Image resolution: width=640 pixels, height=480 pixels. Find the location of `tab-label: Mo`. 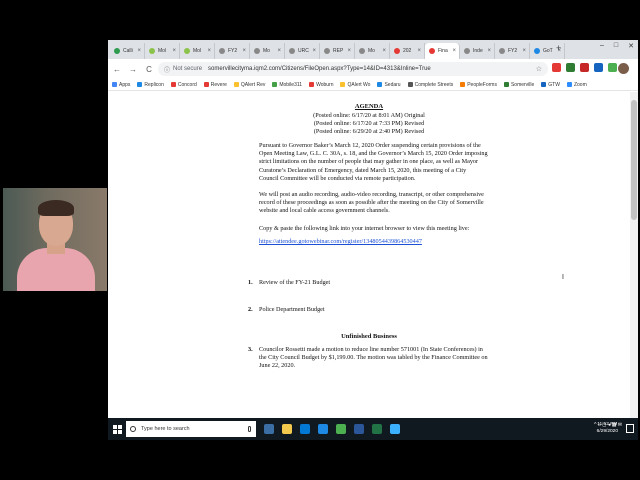

tab-label: Mo is located at coordinates (266, 51).